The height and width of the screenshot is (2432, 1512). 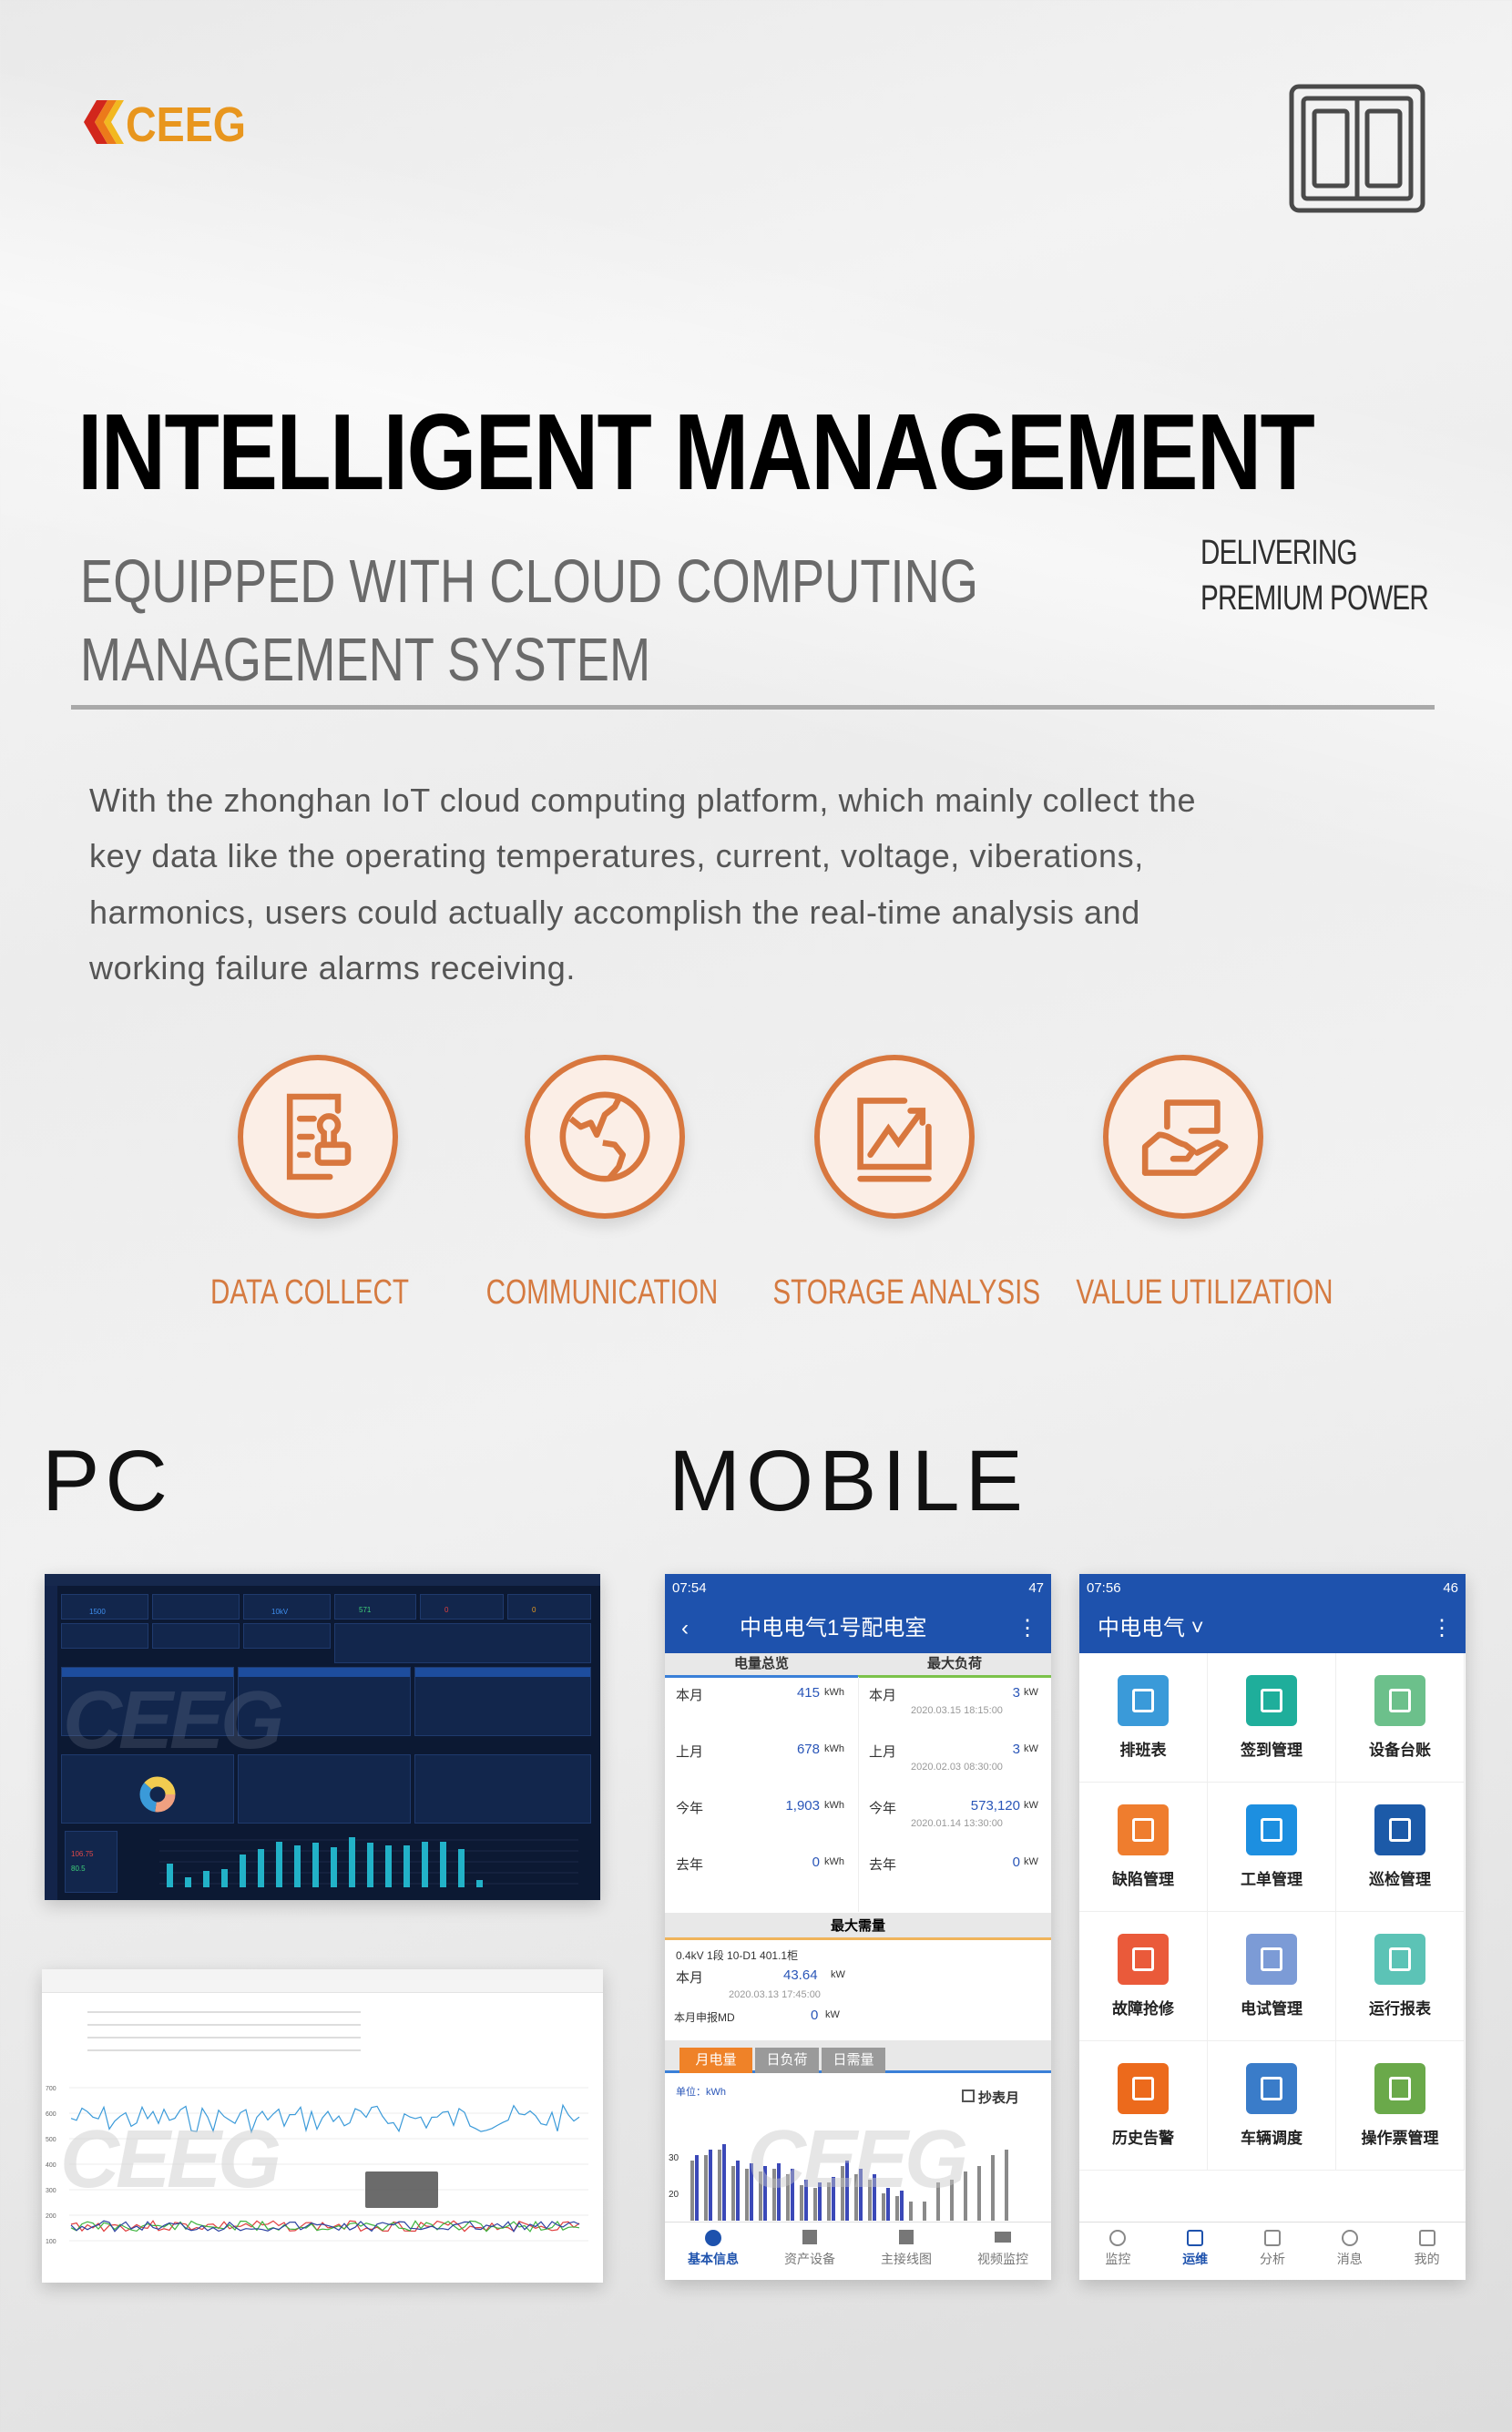 I want to click on nav-item: 我的, so click(x=1427, y=2251).